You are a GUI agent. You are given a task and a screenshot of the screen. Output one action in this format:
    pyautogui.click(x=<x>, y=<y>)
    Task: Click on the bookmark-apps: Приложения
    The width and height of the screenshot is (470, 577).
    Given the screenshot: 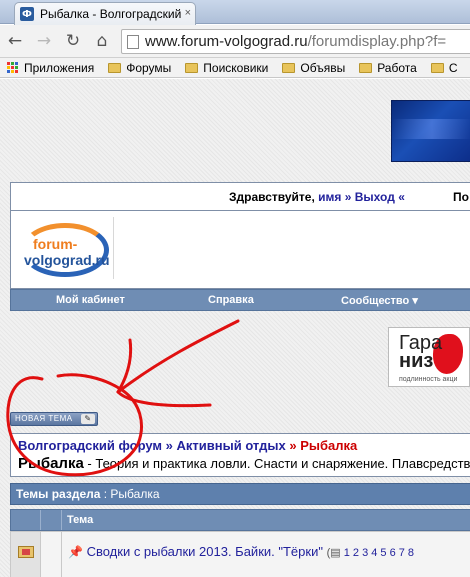 What is the action you would take?
    pyautogui.click(x=50, y=68)
    